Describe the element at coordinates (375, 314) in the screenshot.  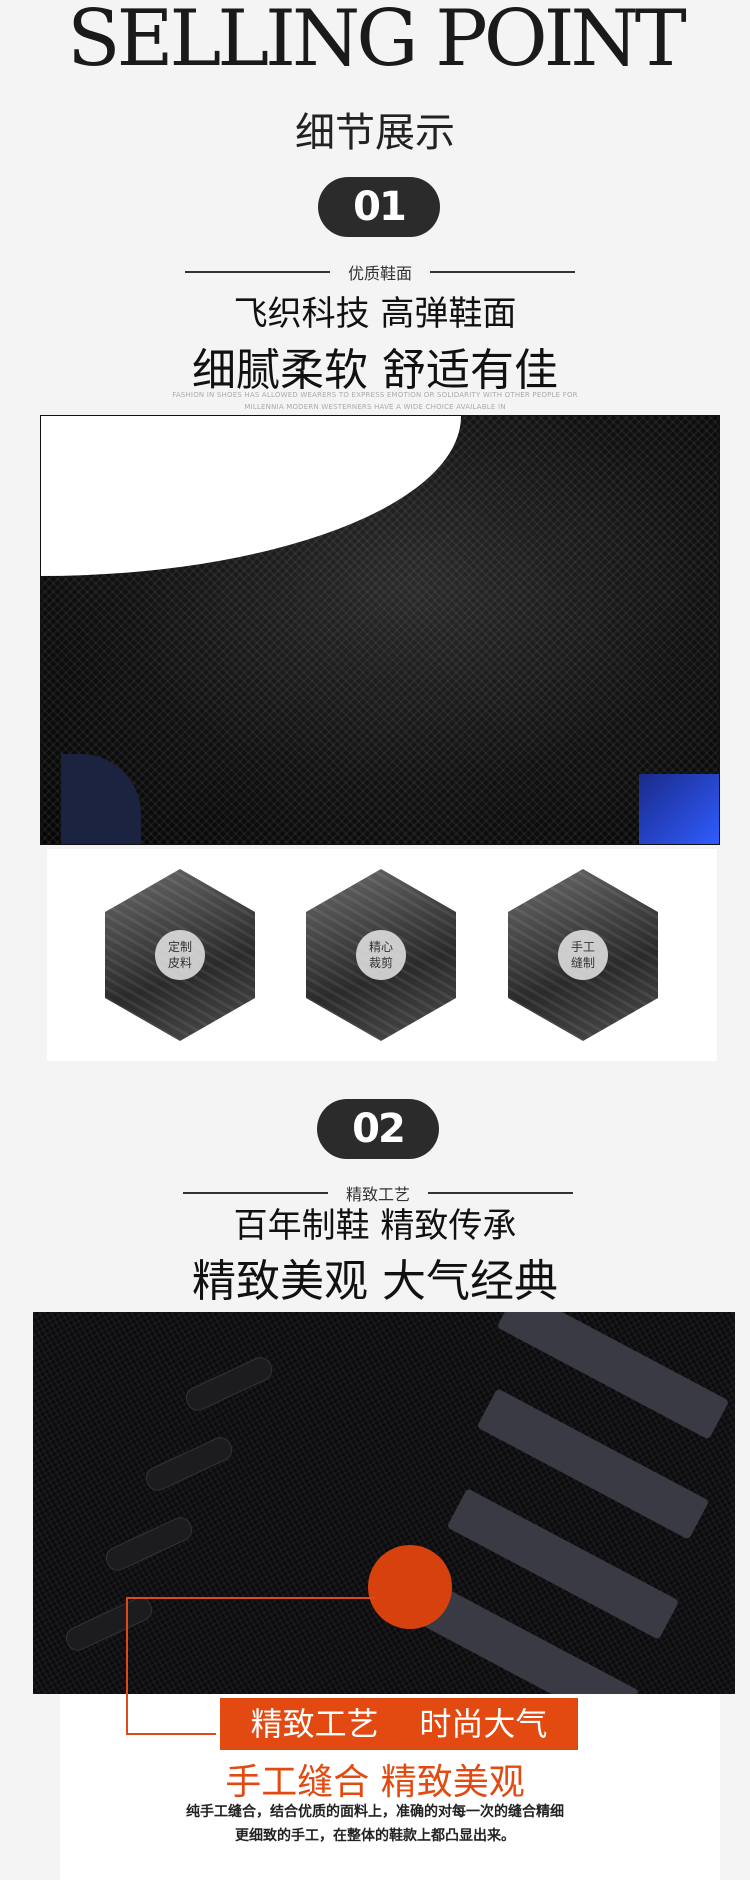
I see `headline-primary: 飞织科技 高弹鞋面` at that location.